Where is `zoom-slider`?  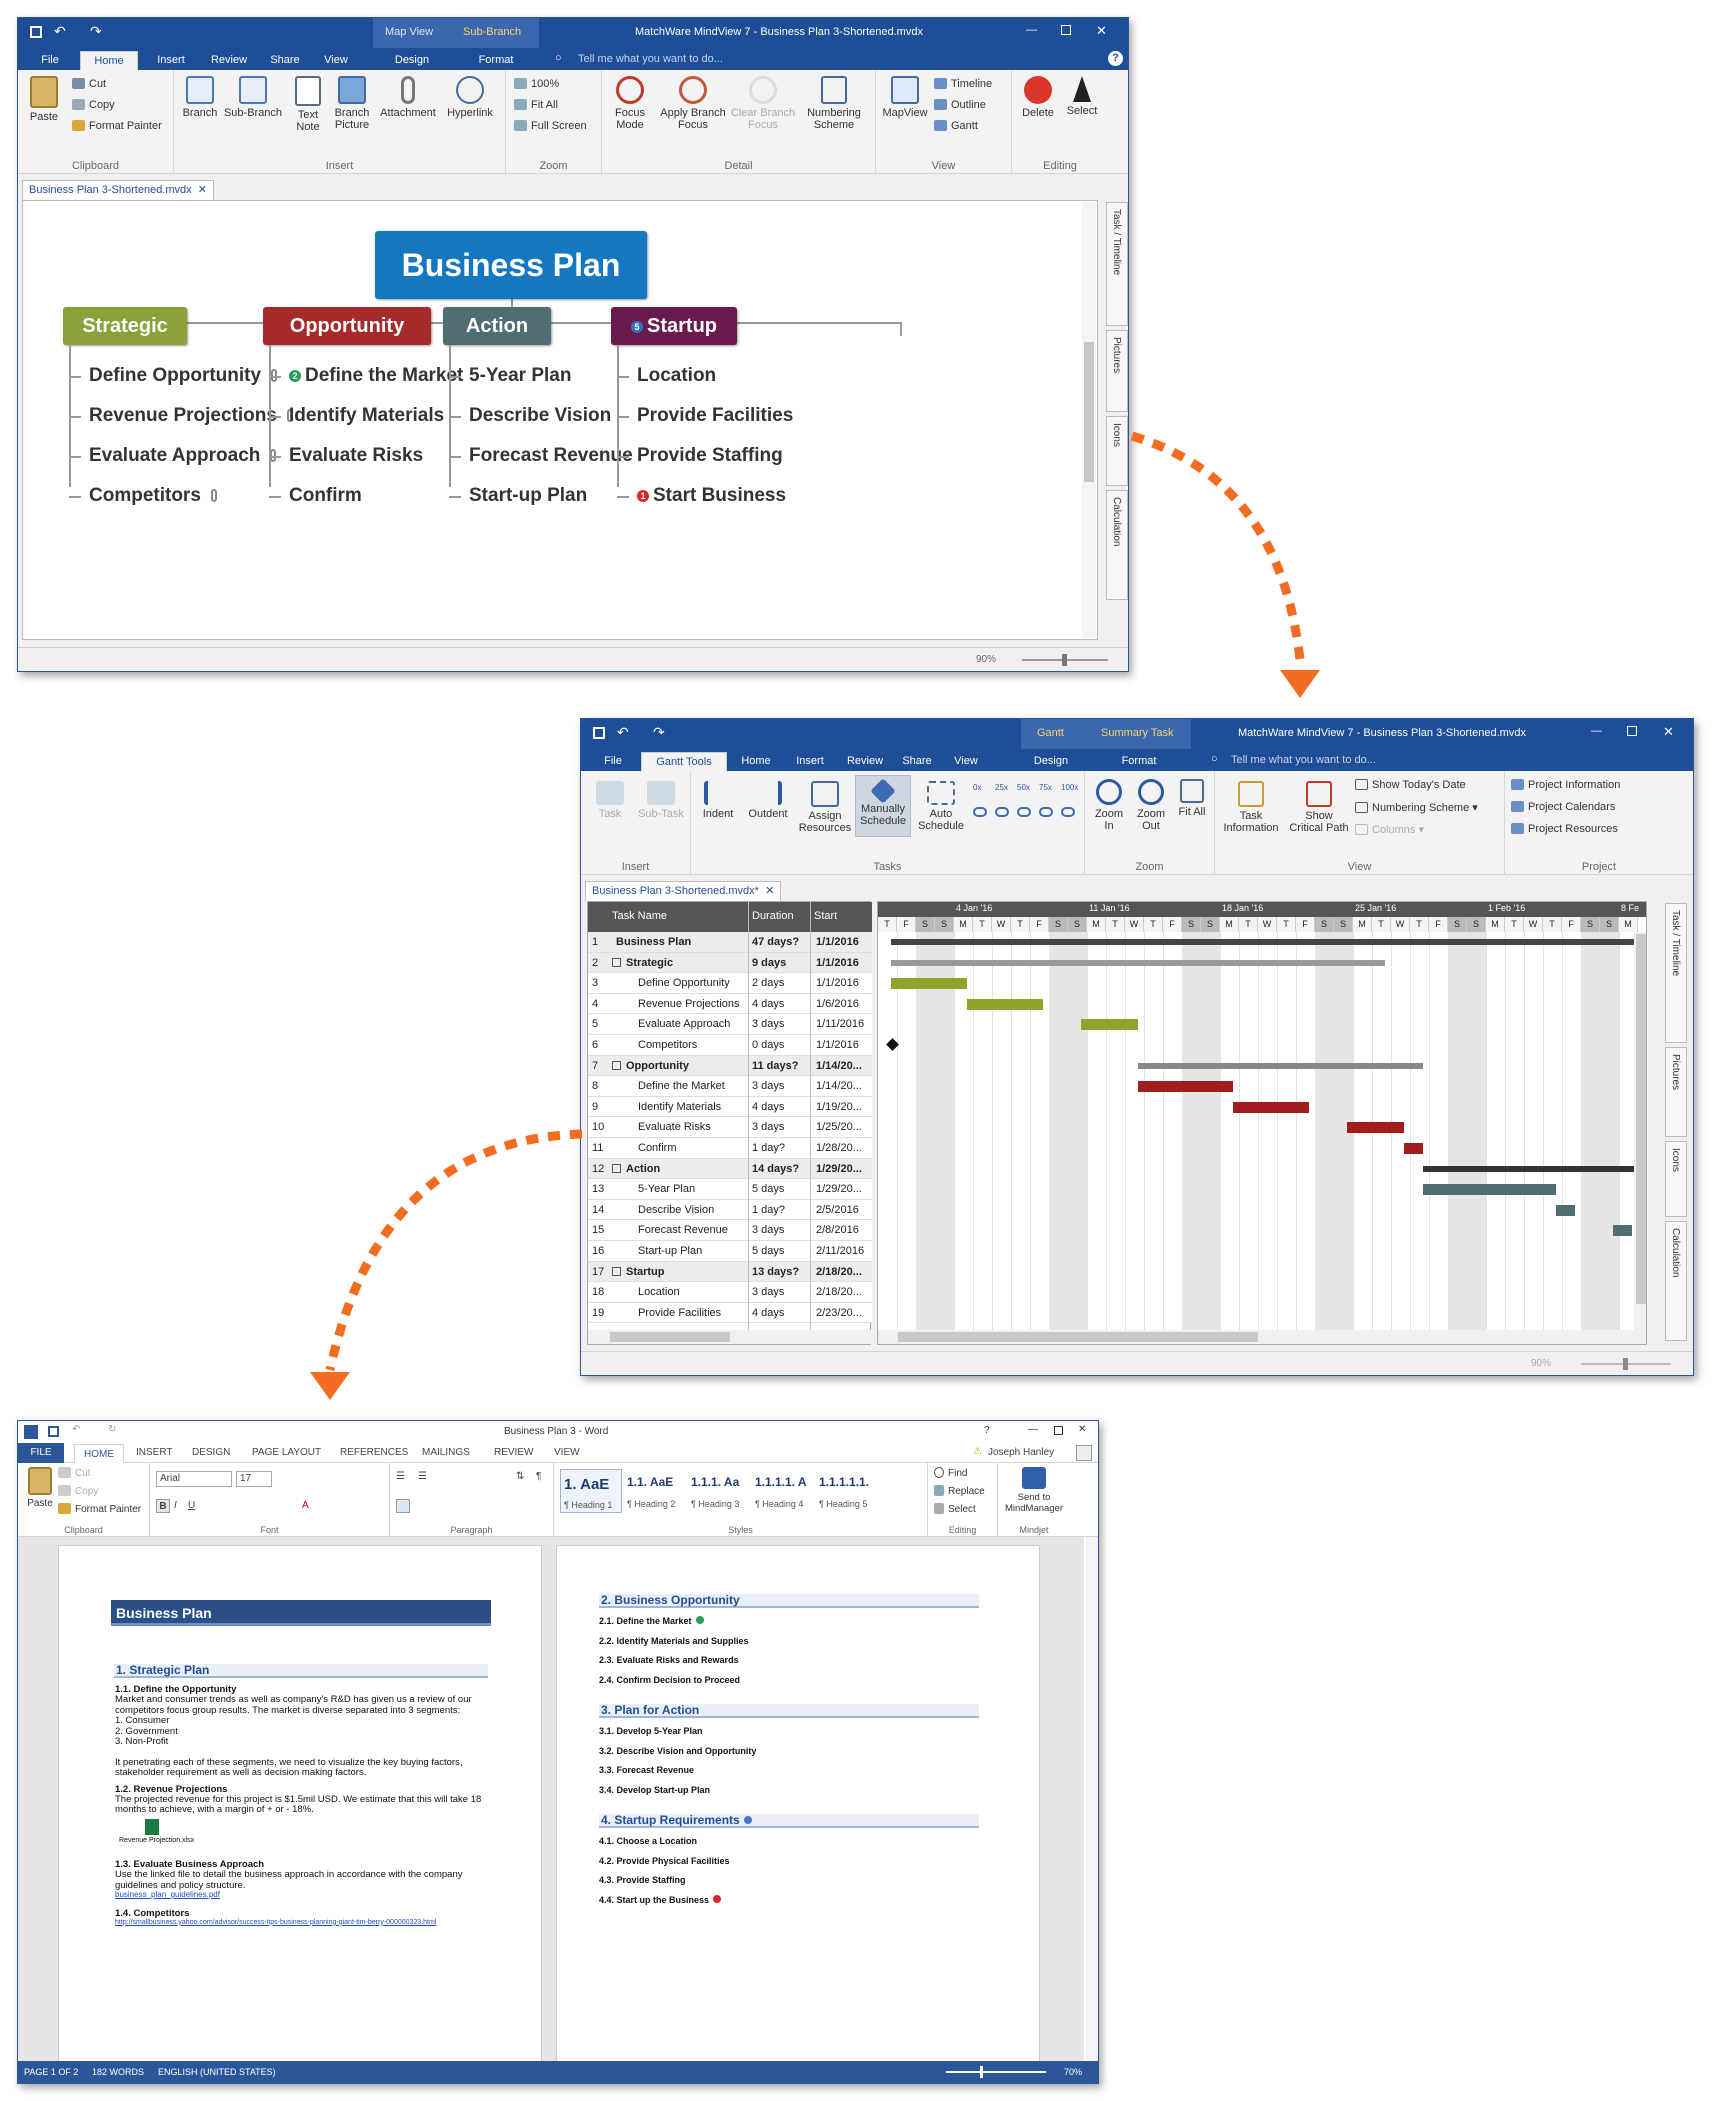
zoom-slider is located at coordinates (1626, 1364).